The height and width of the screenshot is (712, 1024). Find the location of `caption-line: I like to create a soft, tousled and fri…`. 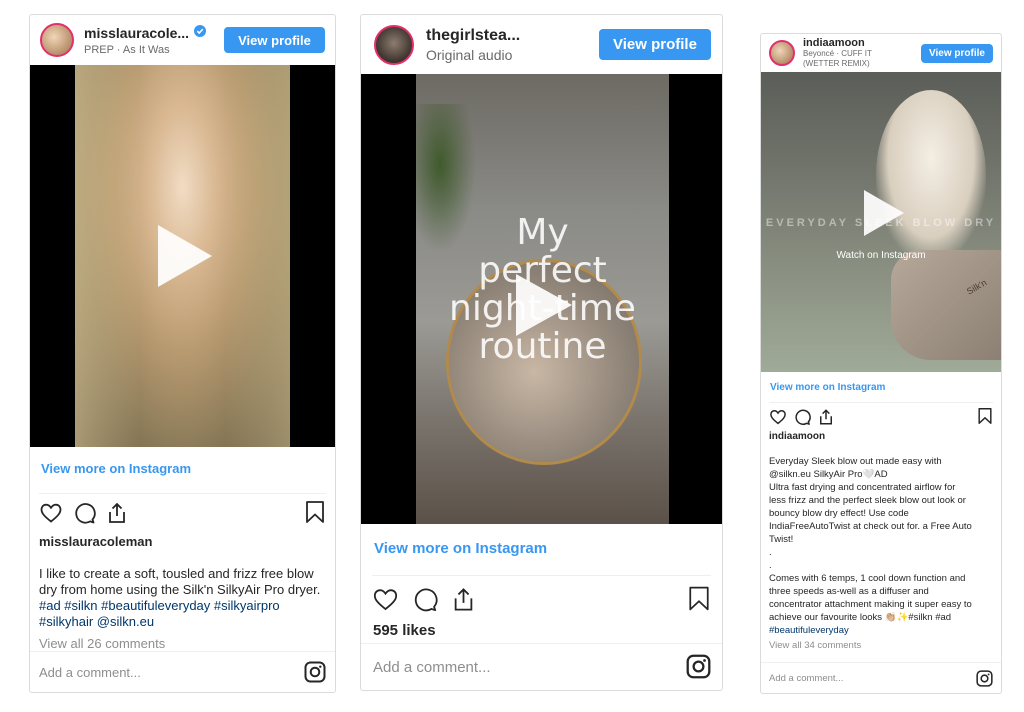

caption-line: I like to create a soft, tousled and fri… is located at coordinates (176, 573).